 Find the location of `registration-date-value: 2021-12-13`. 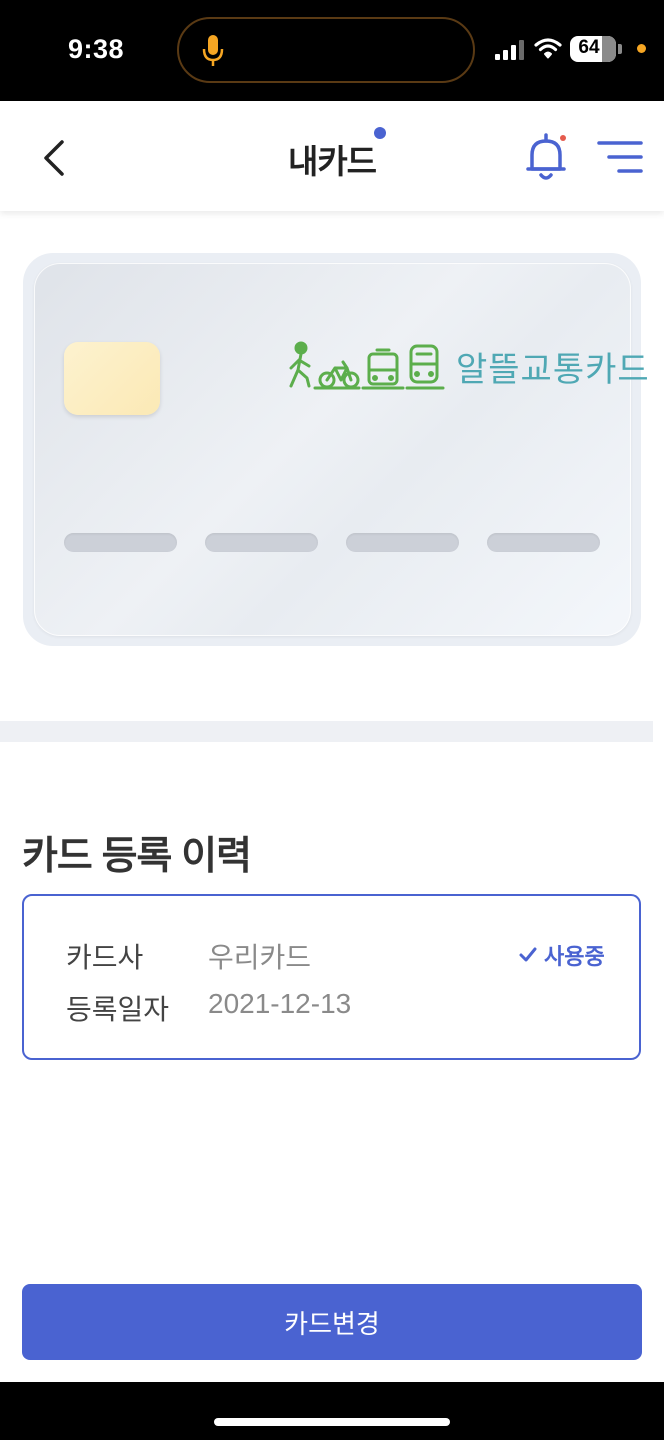

registration-date-value: 2021-12-13 is located at coordinates (280, 1003).